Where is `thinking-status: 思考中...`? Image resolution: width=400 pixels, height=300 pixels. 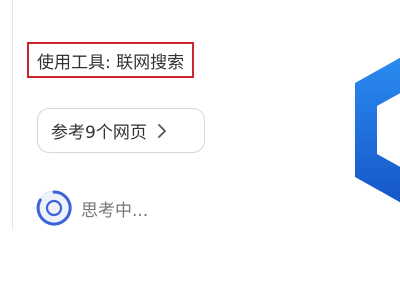 thinking-status: 思考中... is located at coordinates (91, 208).